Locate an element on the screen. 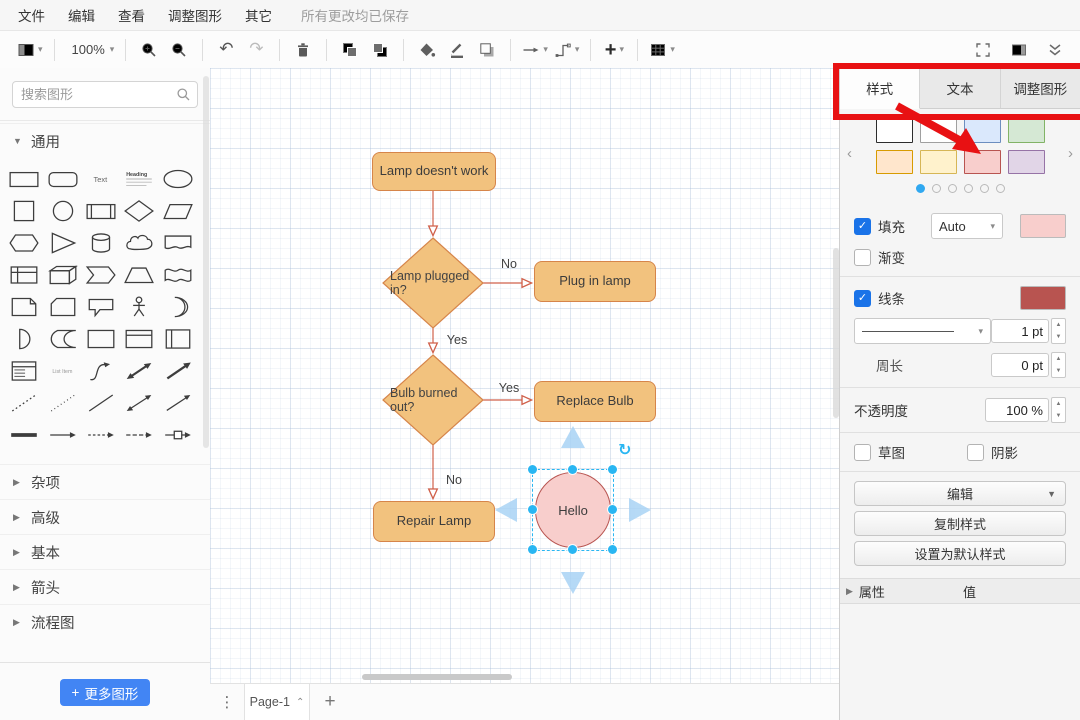 This screenshot has width=1080, height=720. tab-style: 样式 is located at coordinates (880, 88).